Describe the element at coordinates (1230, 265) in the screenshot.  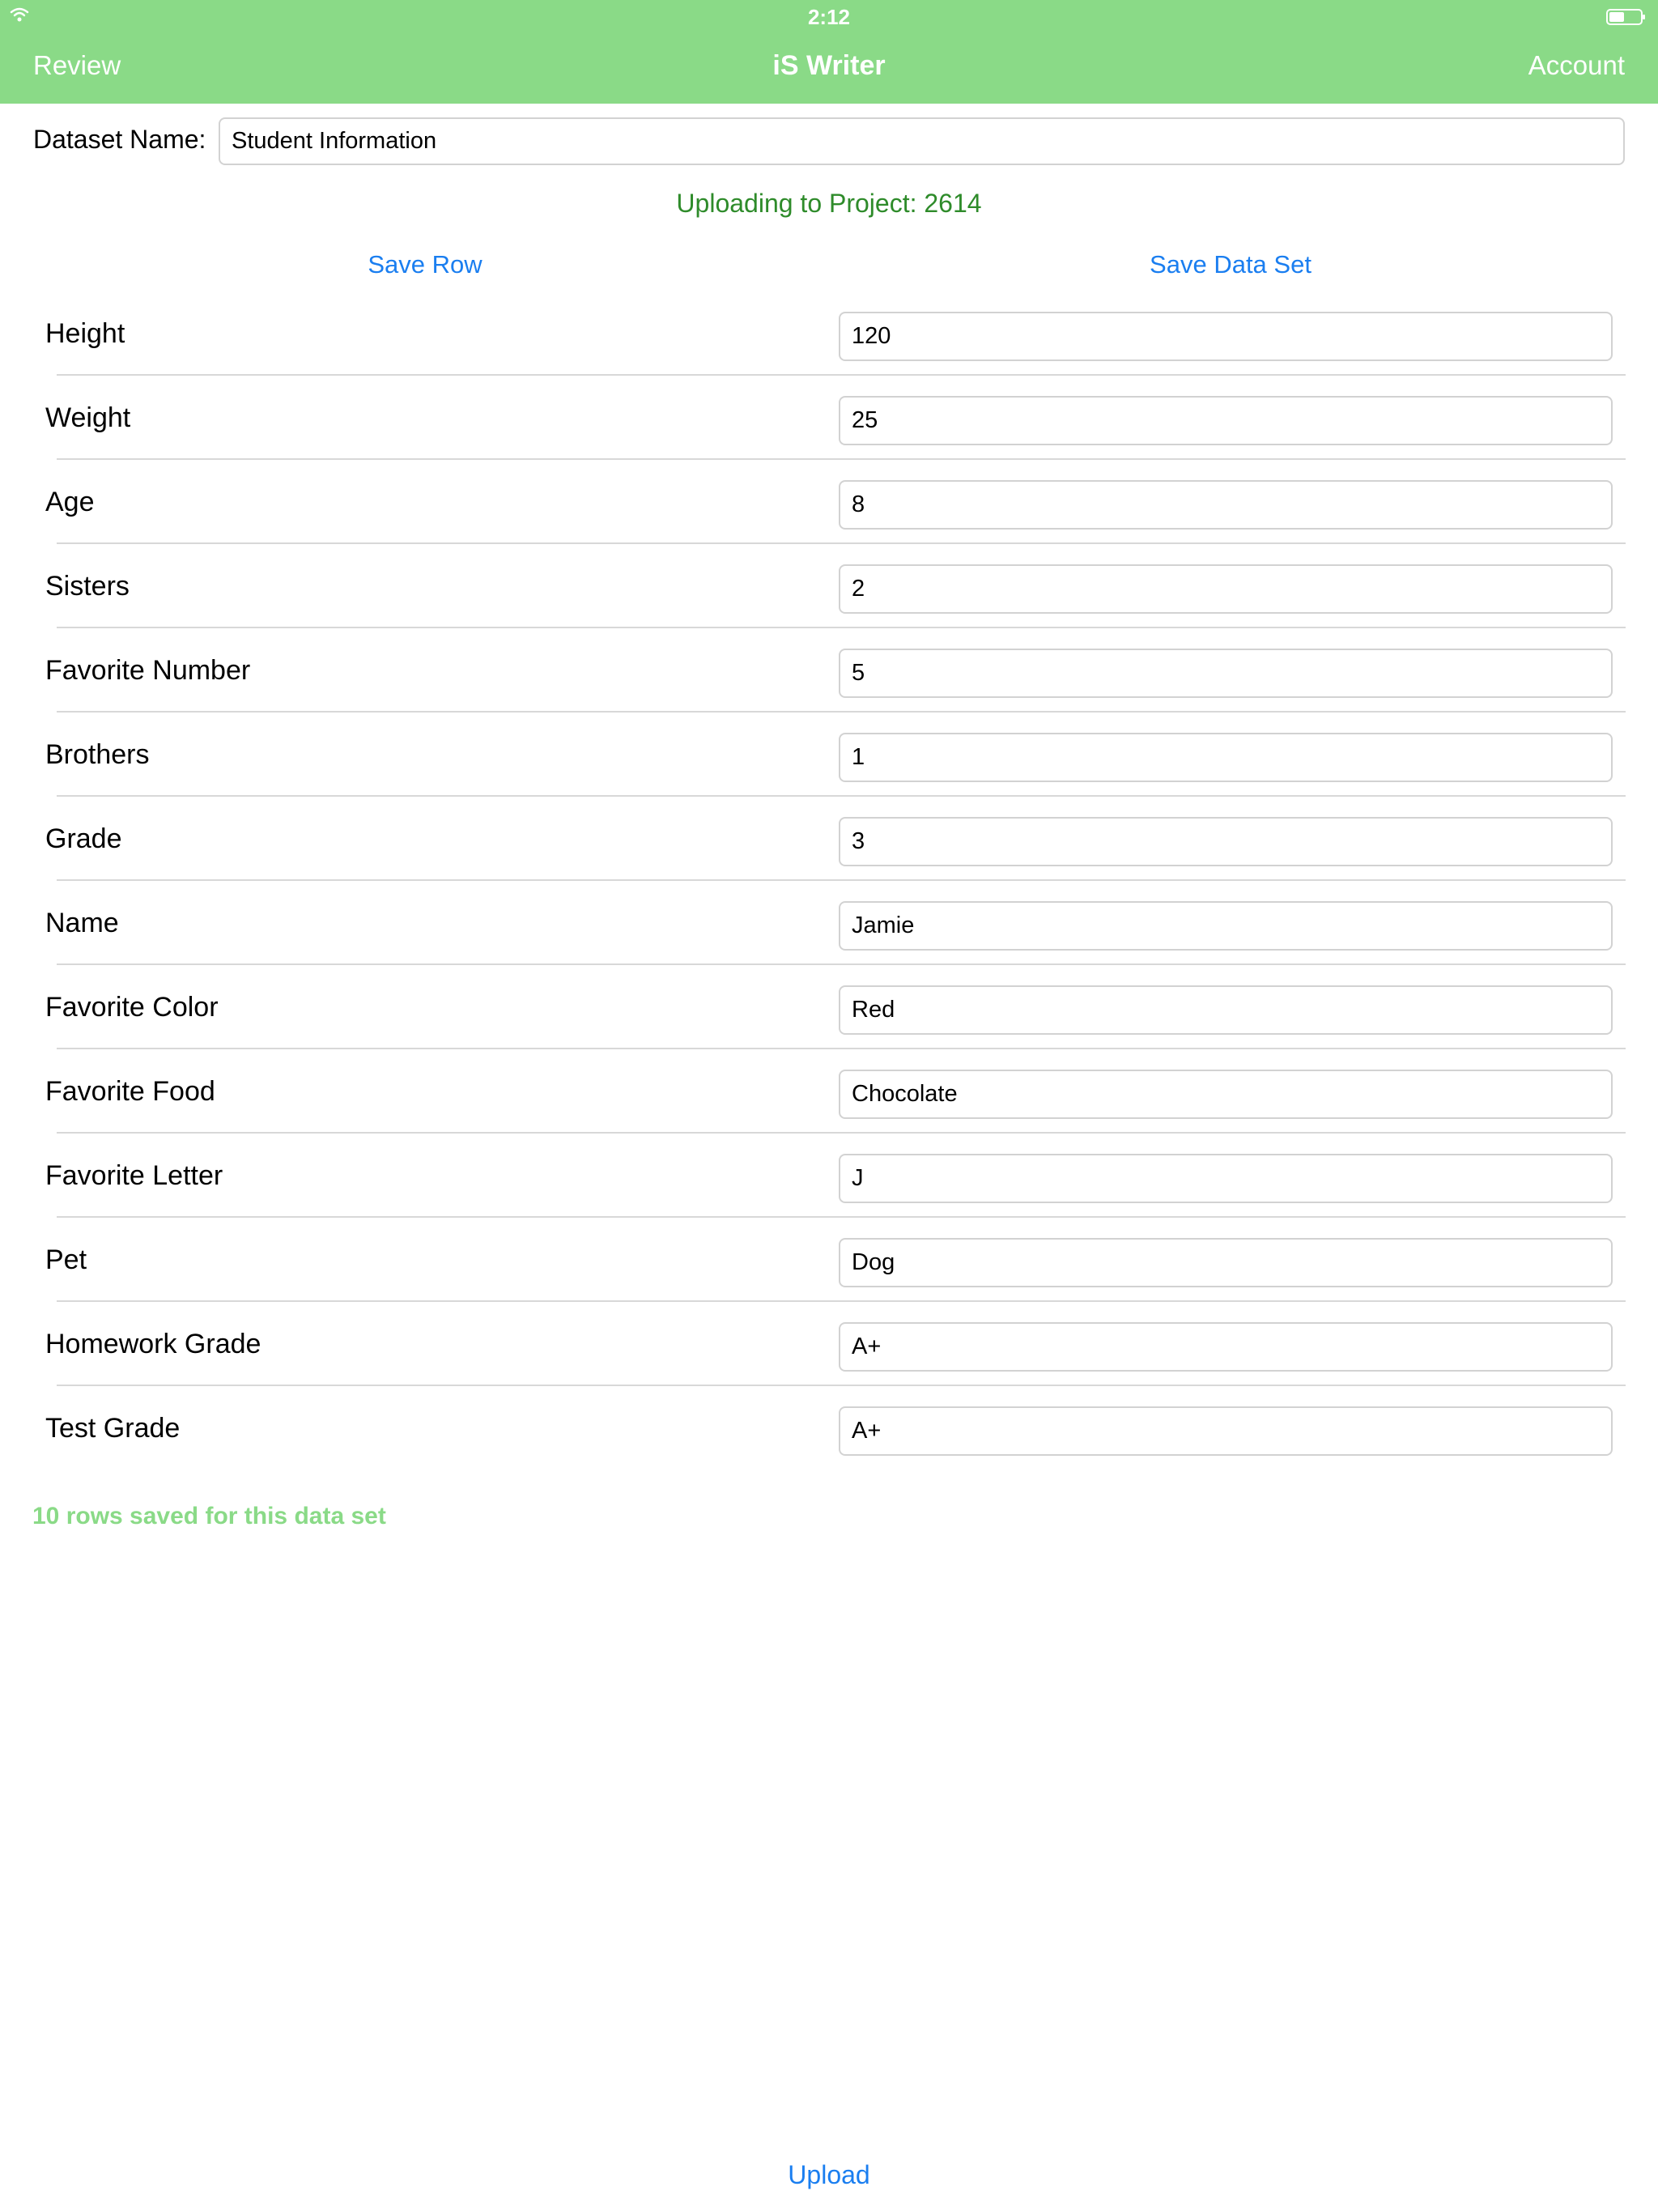
I see `save-data-set-button: Save Data Set` at that location.